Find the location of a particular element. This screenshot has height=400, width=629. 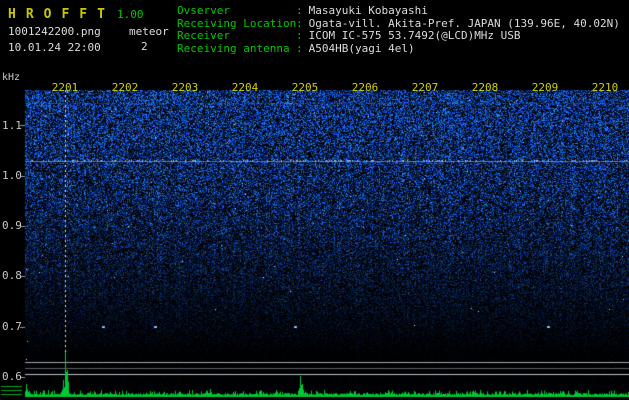

freq-tick-label-1.1: 1.1 is located at coordinates (12, 125).